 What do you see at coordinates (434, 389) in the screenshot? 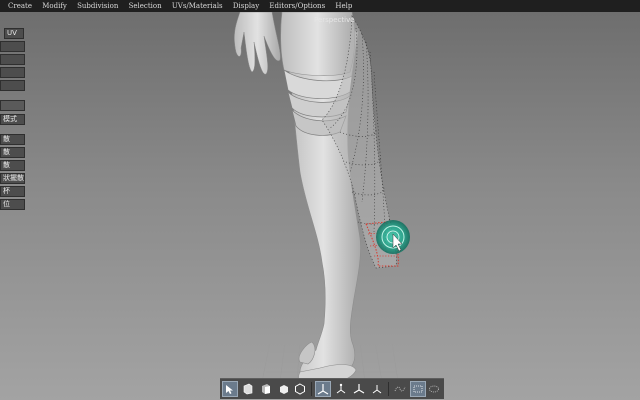
I see `lasso-icon` at bounding box center [434, 389].